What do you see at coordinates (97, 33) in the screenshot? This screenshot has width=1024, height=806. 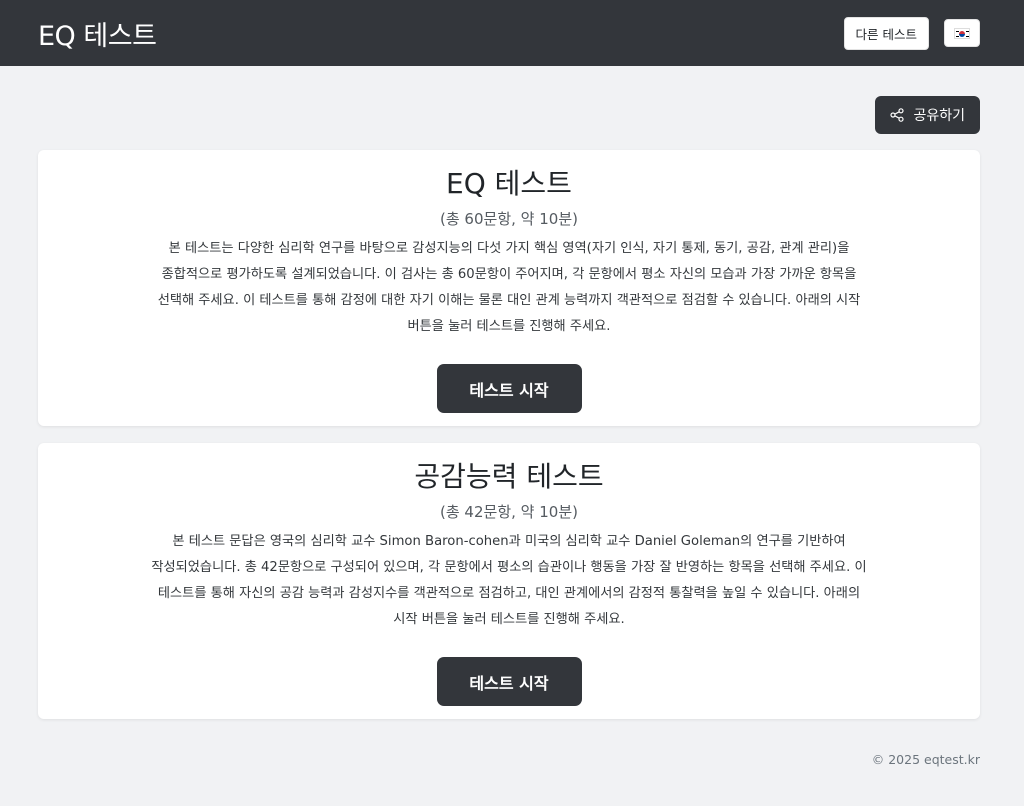 I see `brand-title: EQ 테스트` at bounding box center [97, 33].